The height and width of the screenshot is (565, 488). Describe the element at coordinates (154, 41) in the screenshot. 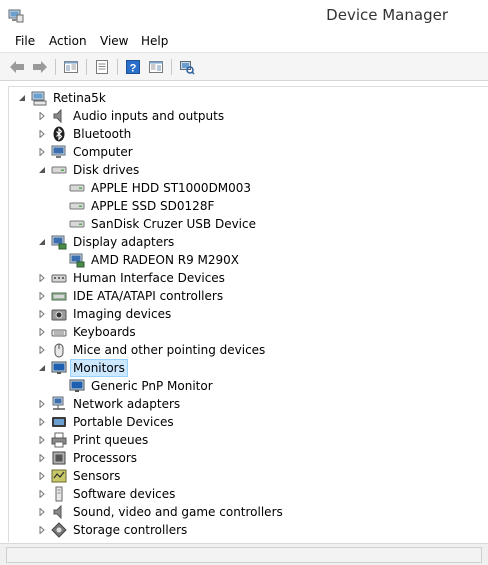

I see `menu-help: Help` at that location.